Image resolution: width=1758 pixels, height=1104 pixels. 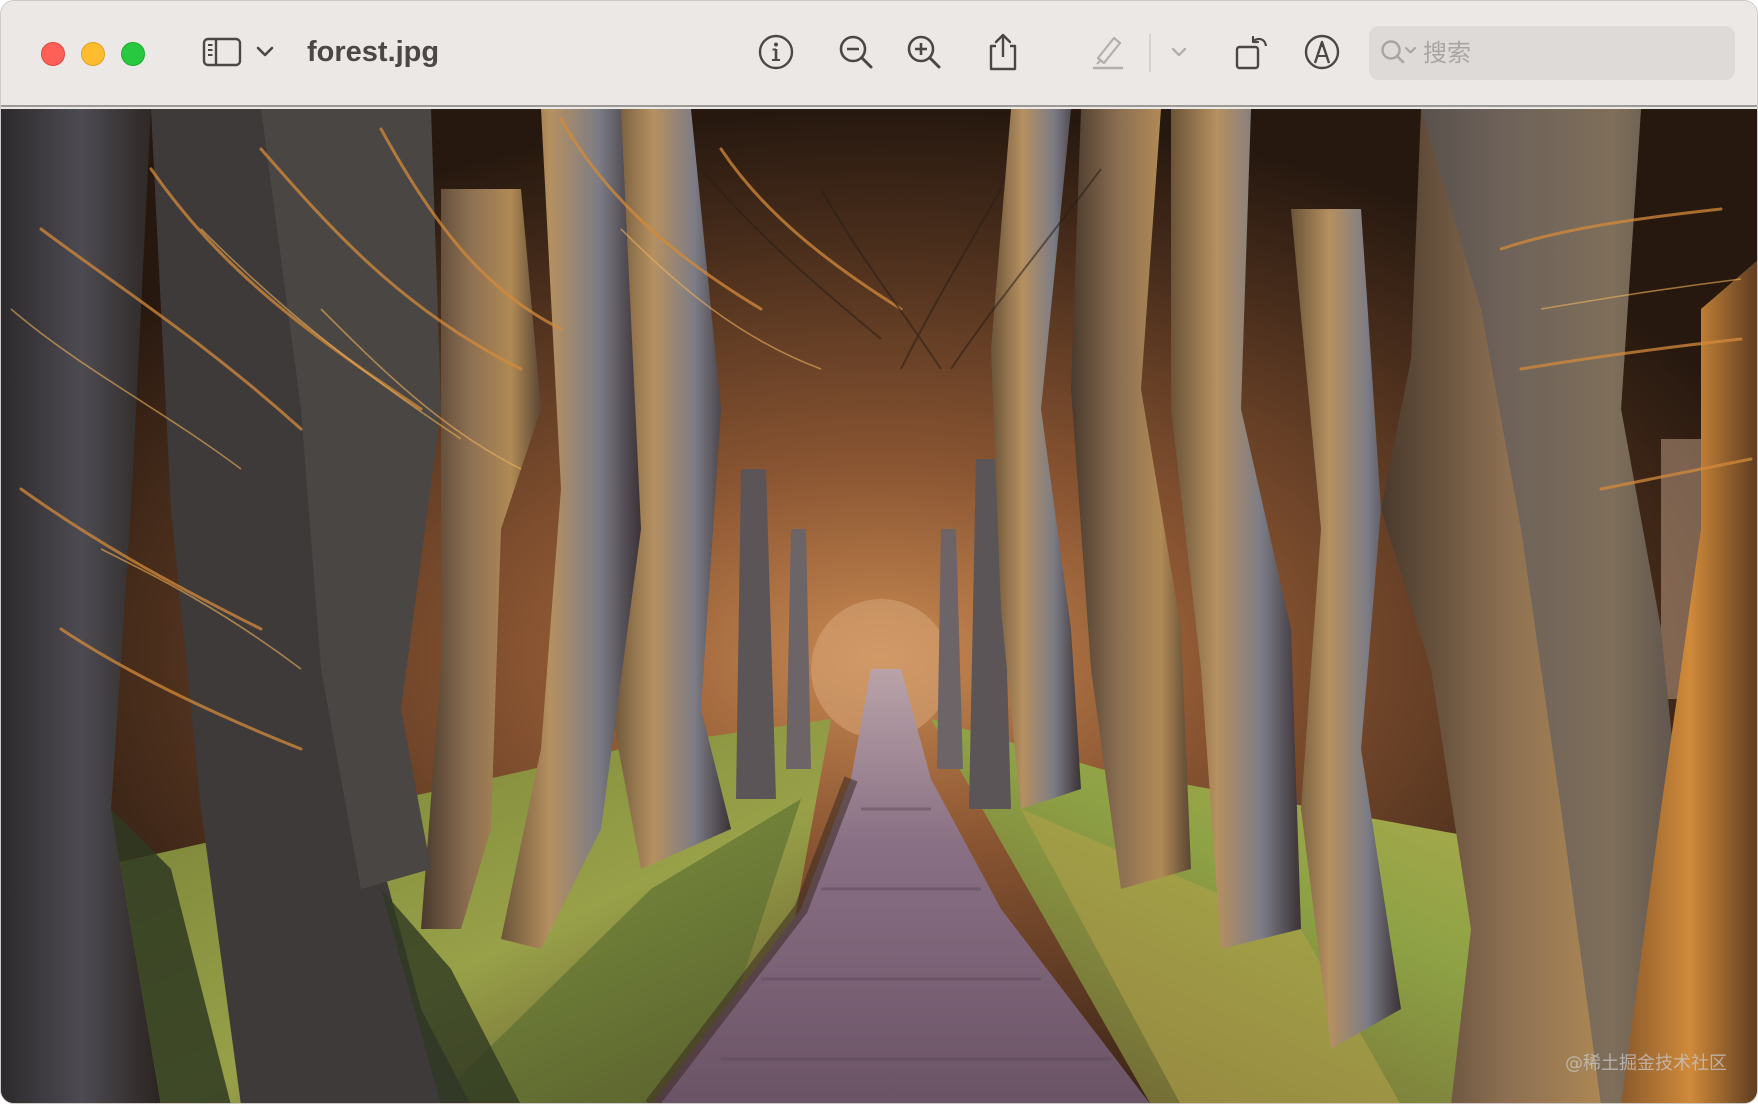 I want to click on sidebar-menu-button, so click(x=265, y=52).